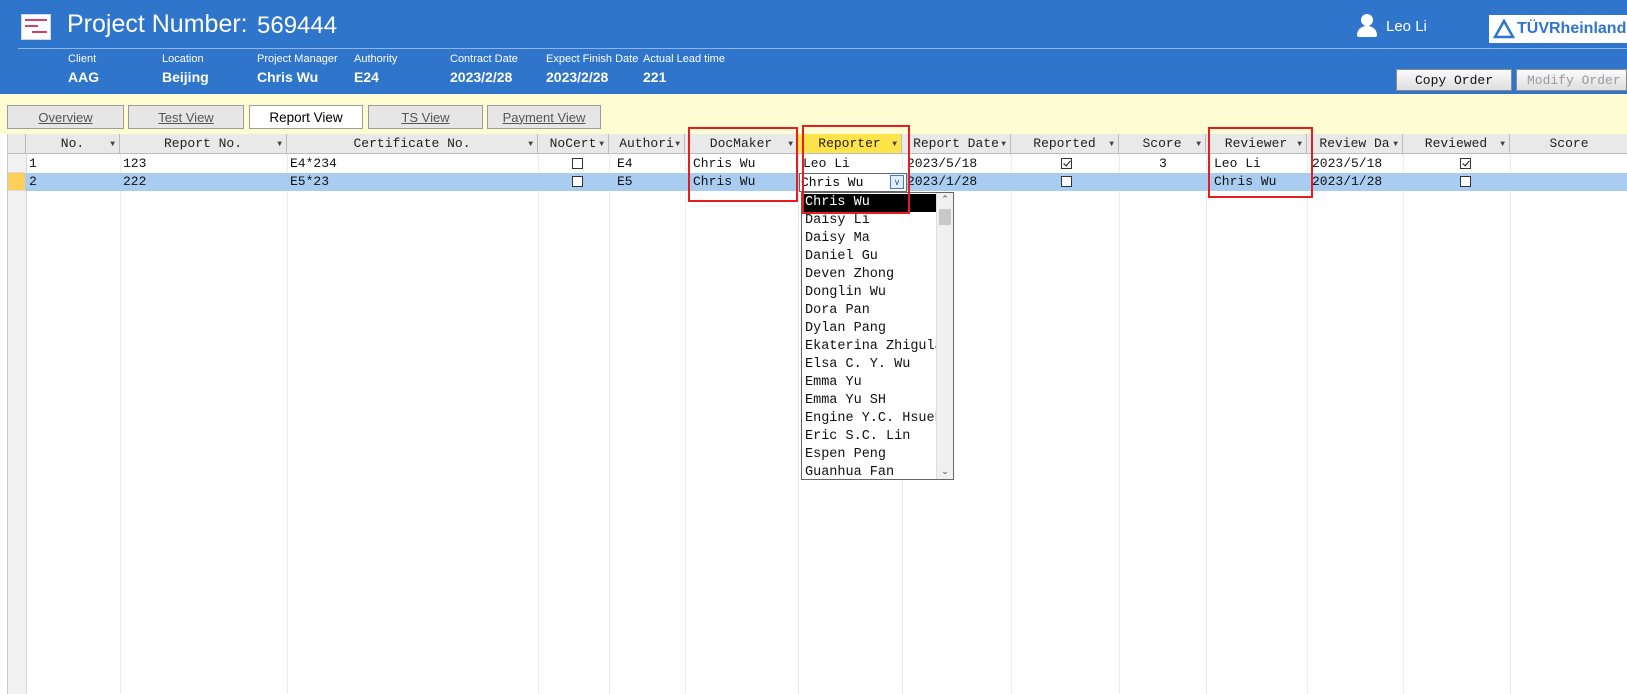 The image size is (1627, 694). I want to click on info-client: Client AAG, so click(84, 69).